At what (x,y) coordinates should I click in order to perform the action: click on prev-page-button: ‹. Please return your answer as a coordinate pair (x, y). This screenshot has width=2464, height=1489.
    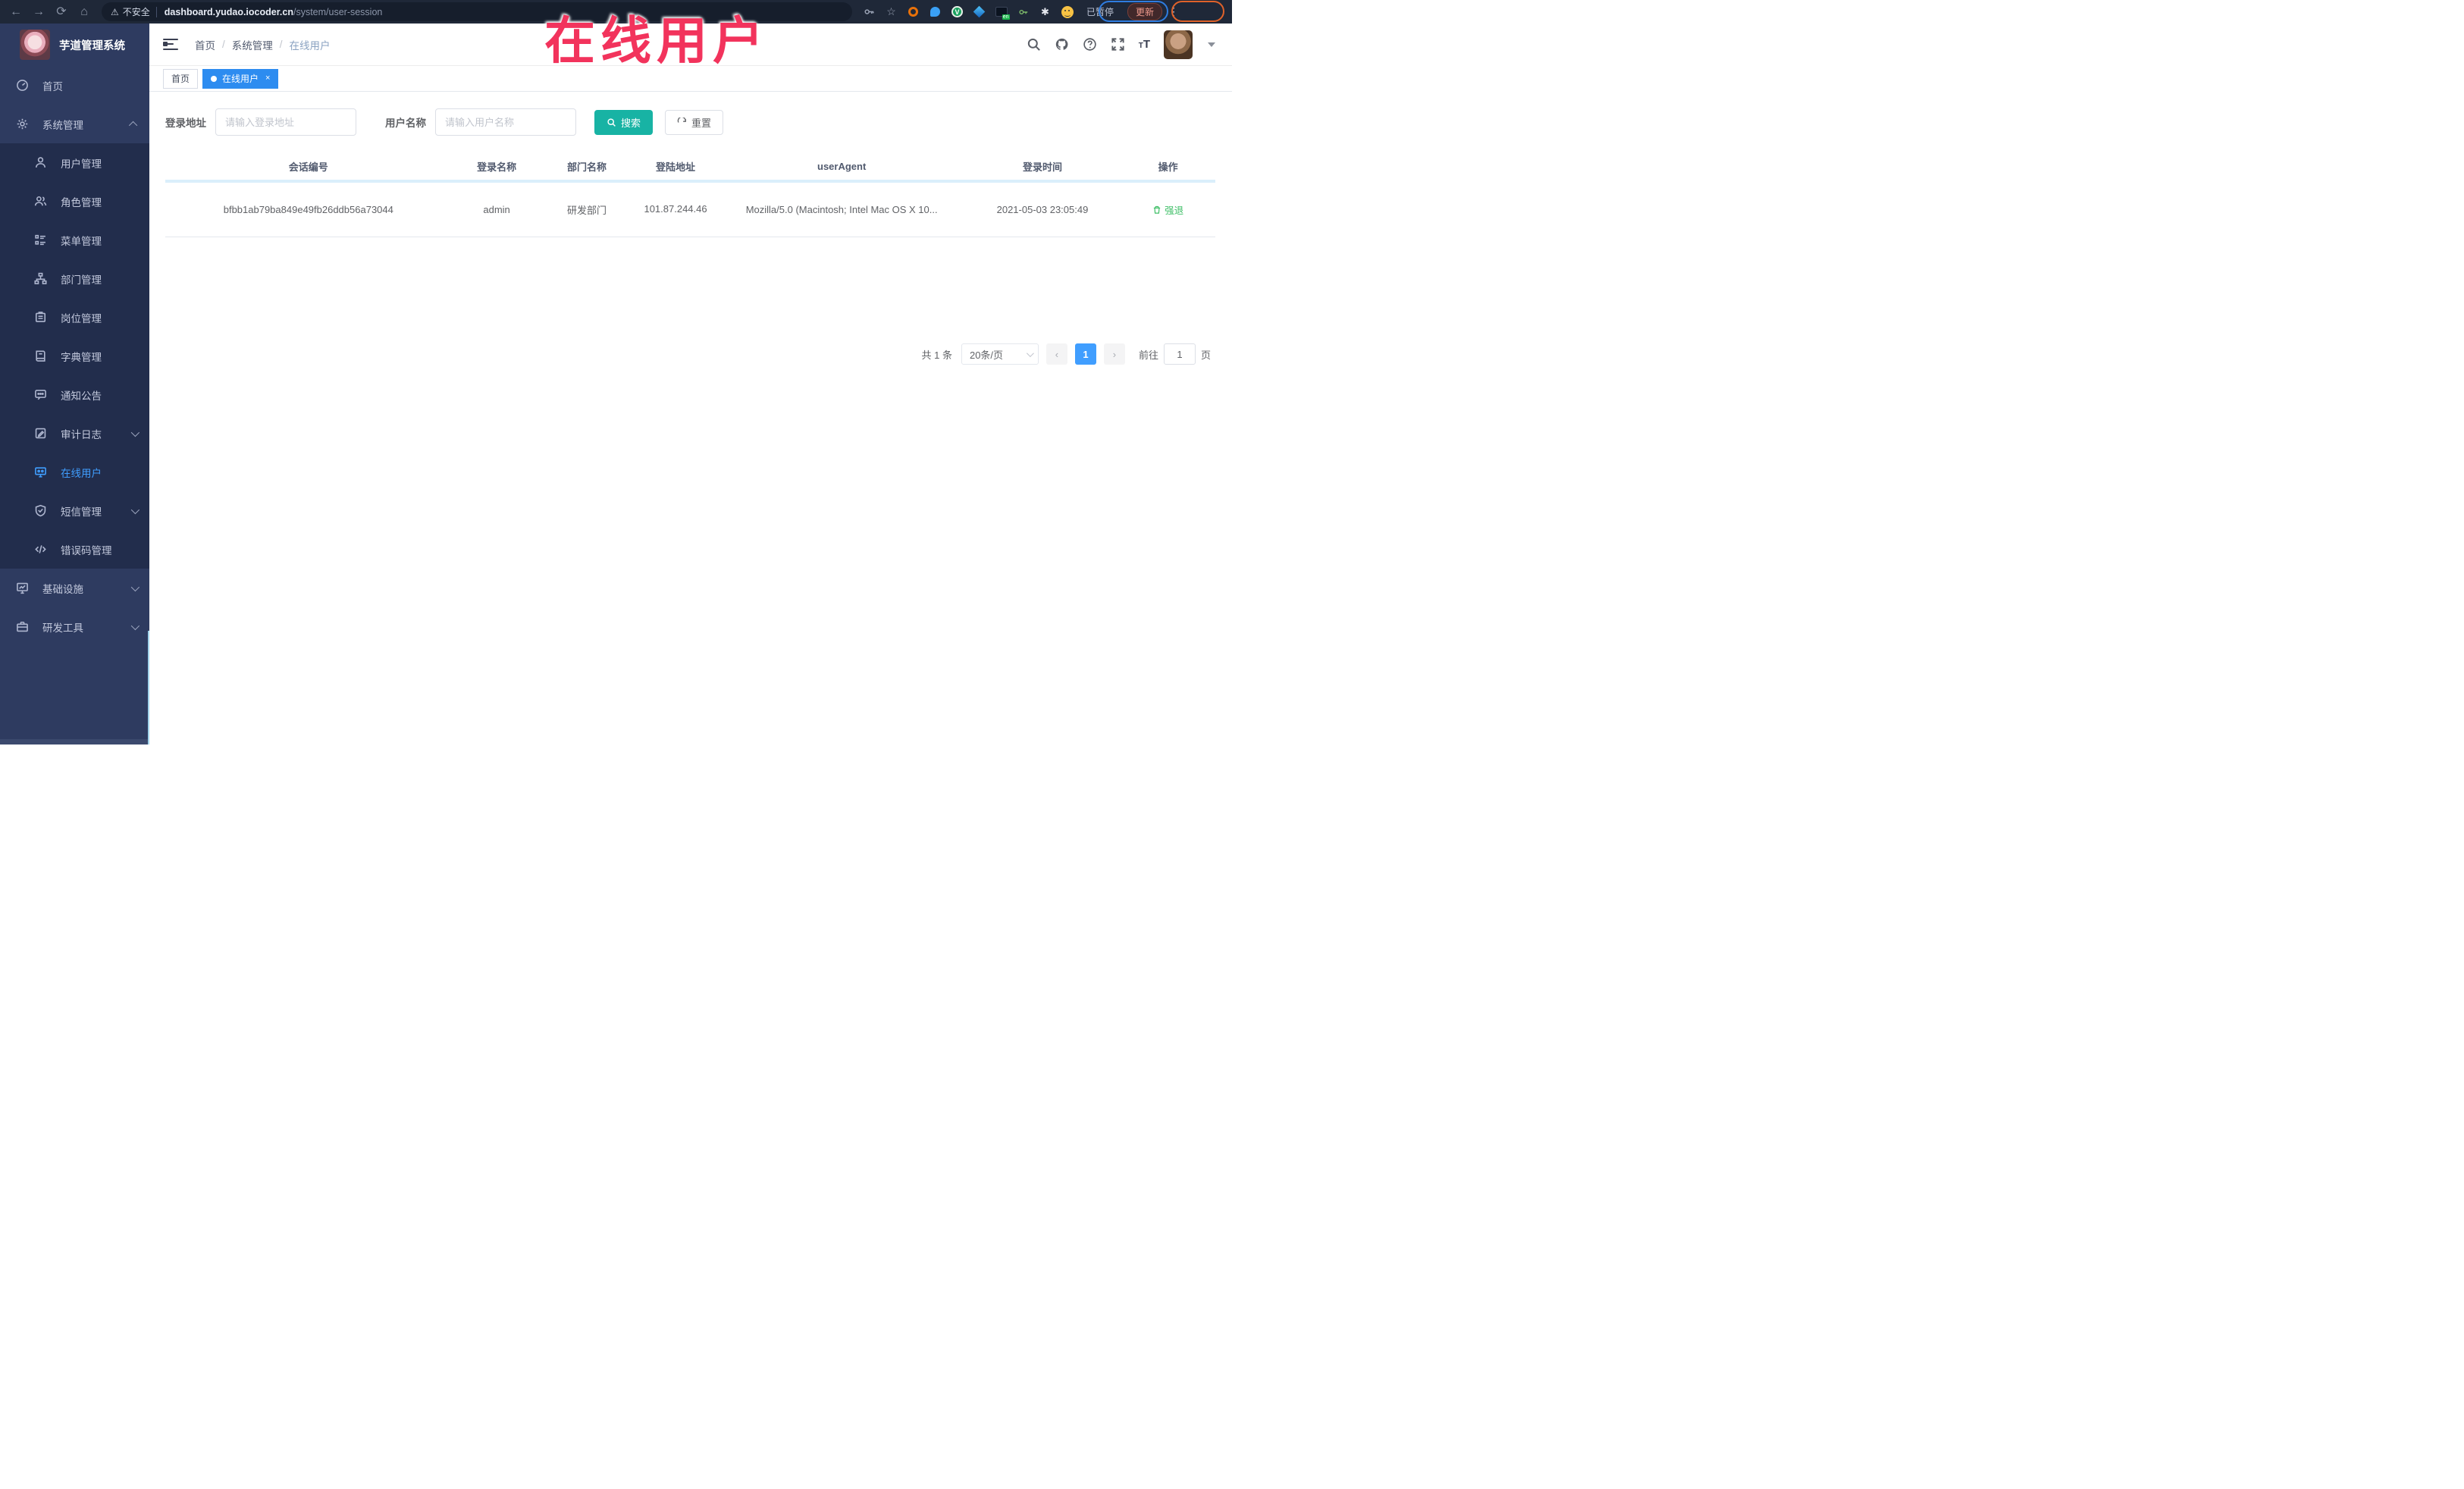
    Looking at the image, I should click on (1056, 354).